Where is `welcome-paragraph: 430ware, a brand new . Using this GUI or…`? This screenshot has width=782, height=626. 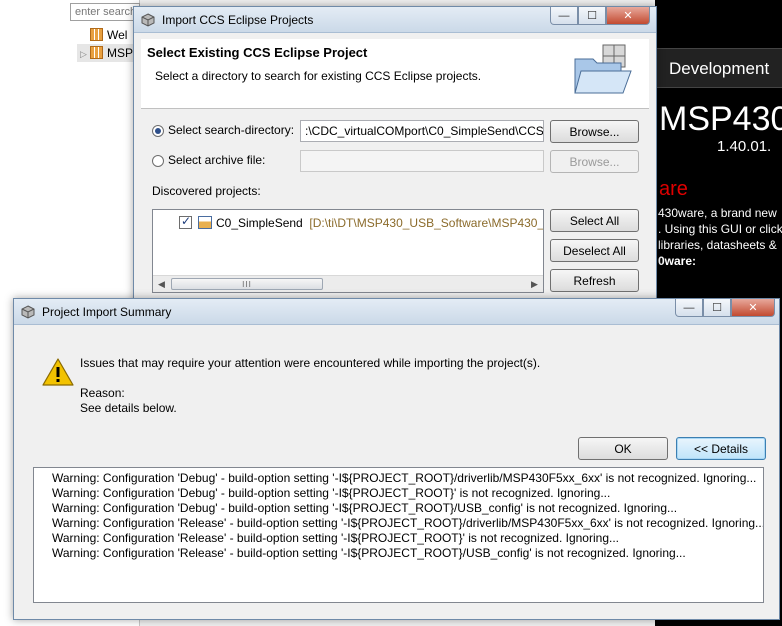
welcome-paragraph: 430ware, a brand new . Using this GUI or… is located at coordinates (720, 237).